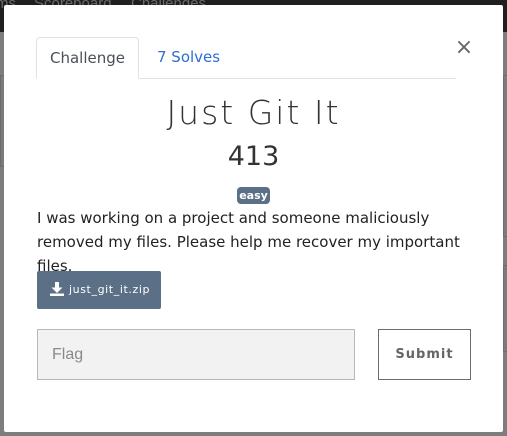  What do you see at coordinates (424, 354) in the screenshot?
I see `submit-button: Submit` at bounding box center [424, 354].